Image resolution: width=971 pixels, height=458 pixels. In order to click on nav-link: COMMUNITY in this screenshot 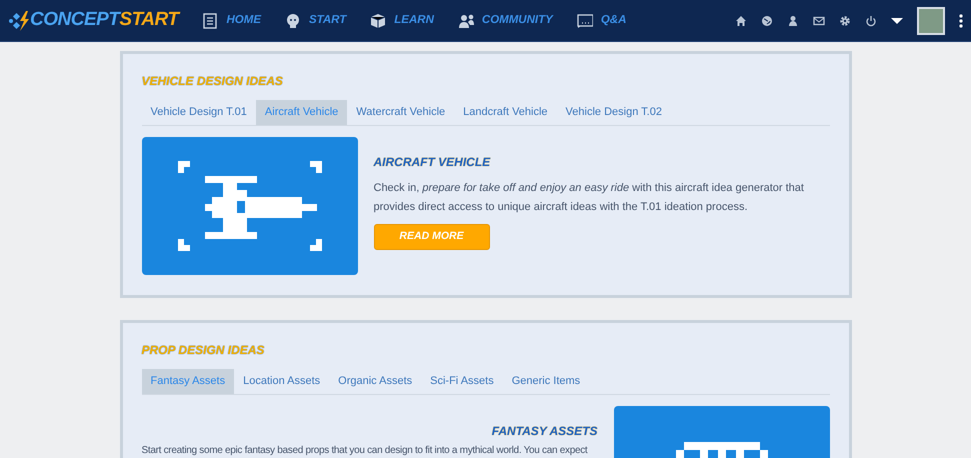, I will do `click(517, 21)`.